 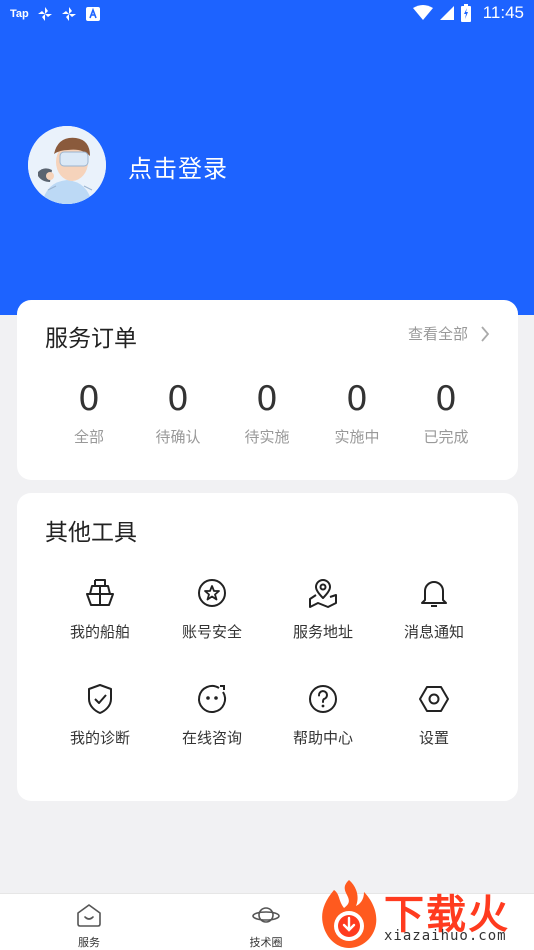 I want to click on my-ships-button: 我的船舶, so click(x=100, y=609).